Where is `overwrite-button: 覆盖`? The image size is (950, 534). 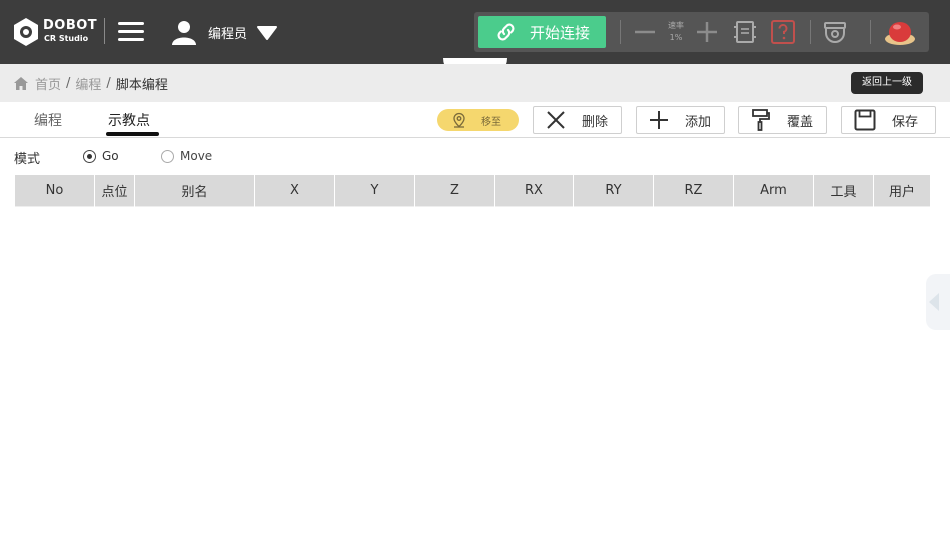 overwrite-button: 覆盖 is located at coordinates (782, 120).